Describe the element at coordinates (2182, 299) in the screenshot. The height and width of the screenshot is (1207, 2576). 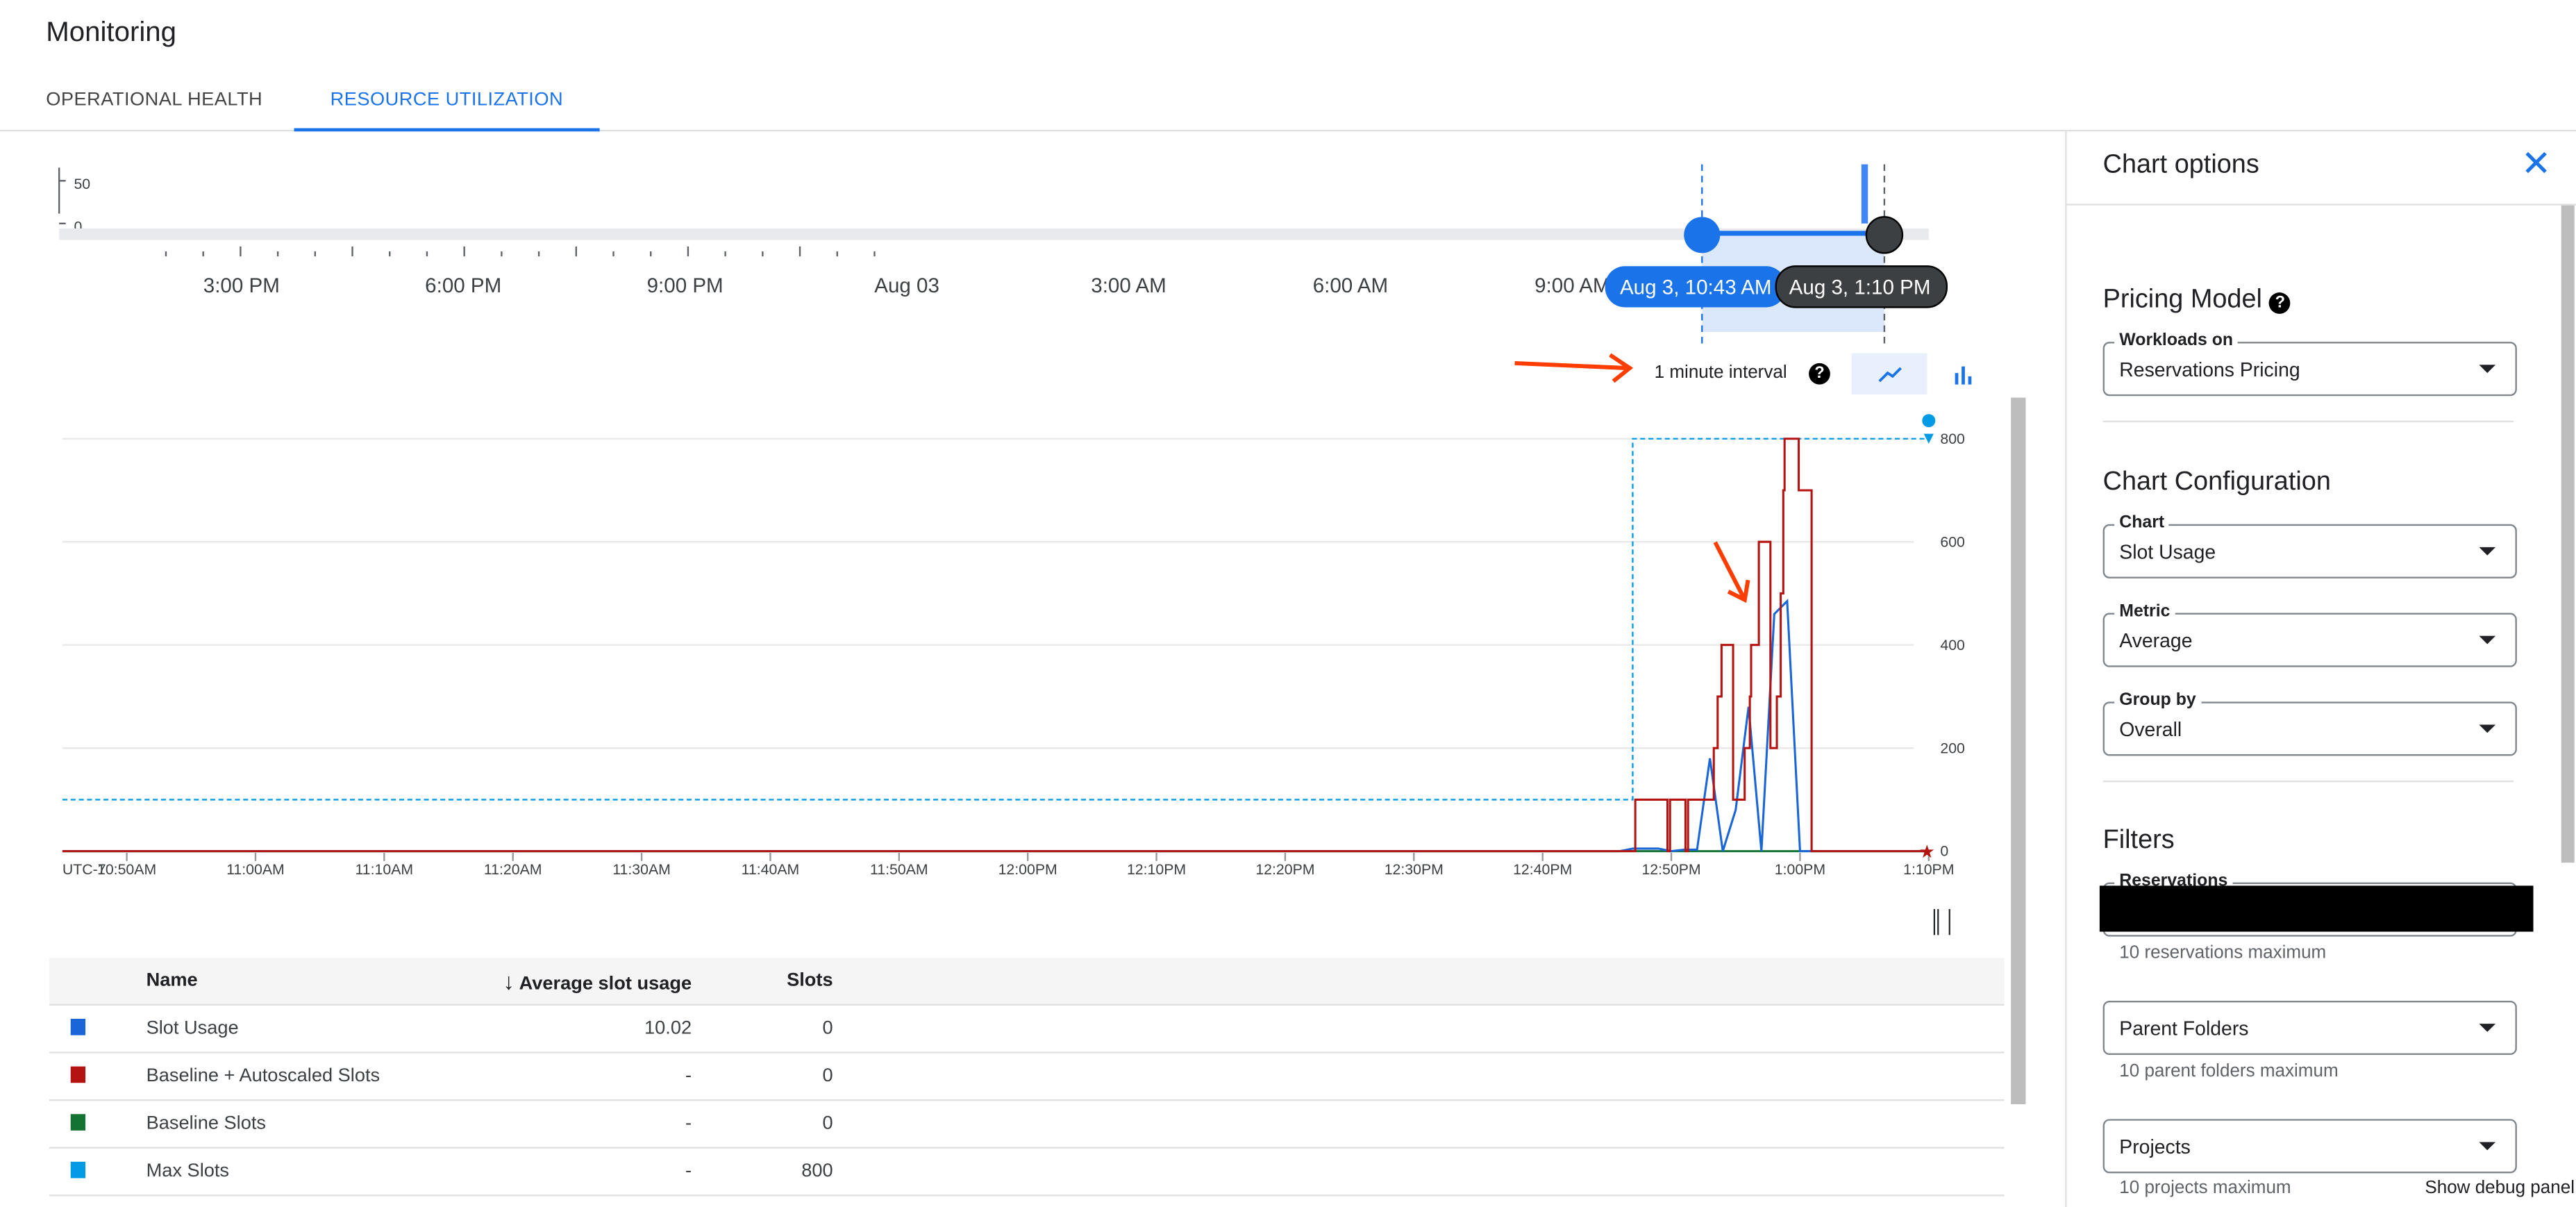
I see `pricing-heading: Pricing Model` at that location.